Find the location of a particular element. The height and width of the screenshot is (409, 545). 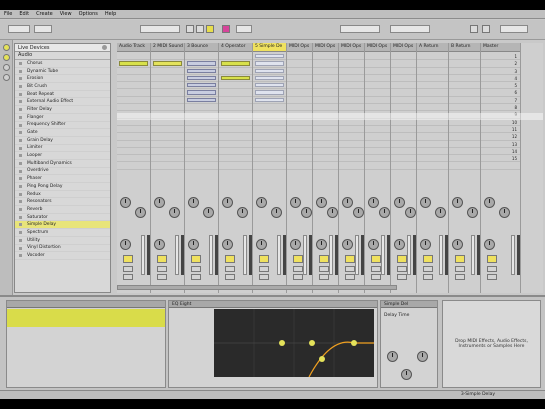

solo-button is located at coordinates (376, 269).